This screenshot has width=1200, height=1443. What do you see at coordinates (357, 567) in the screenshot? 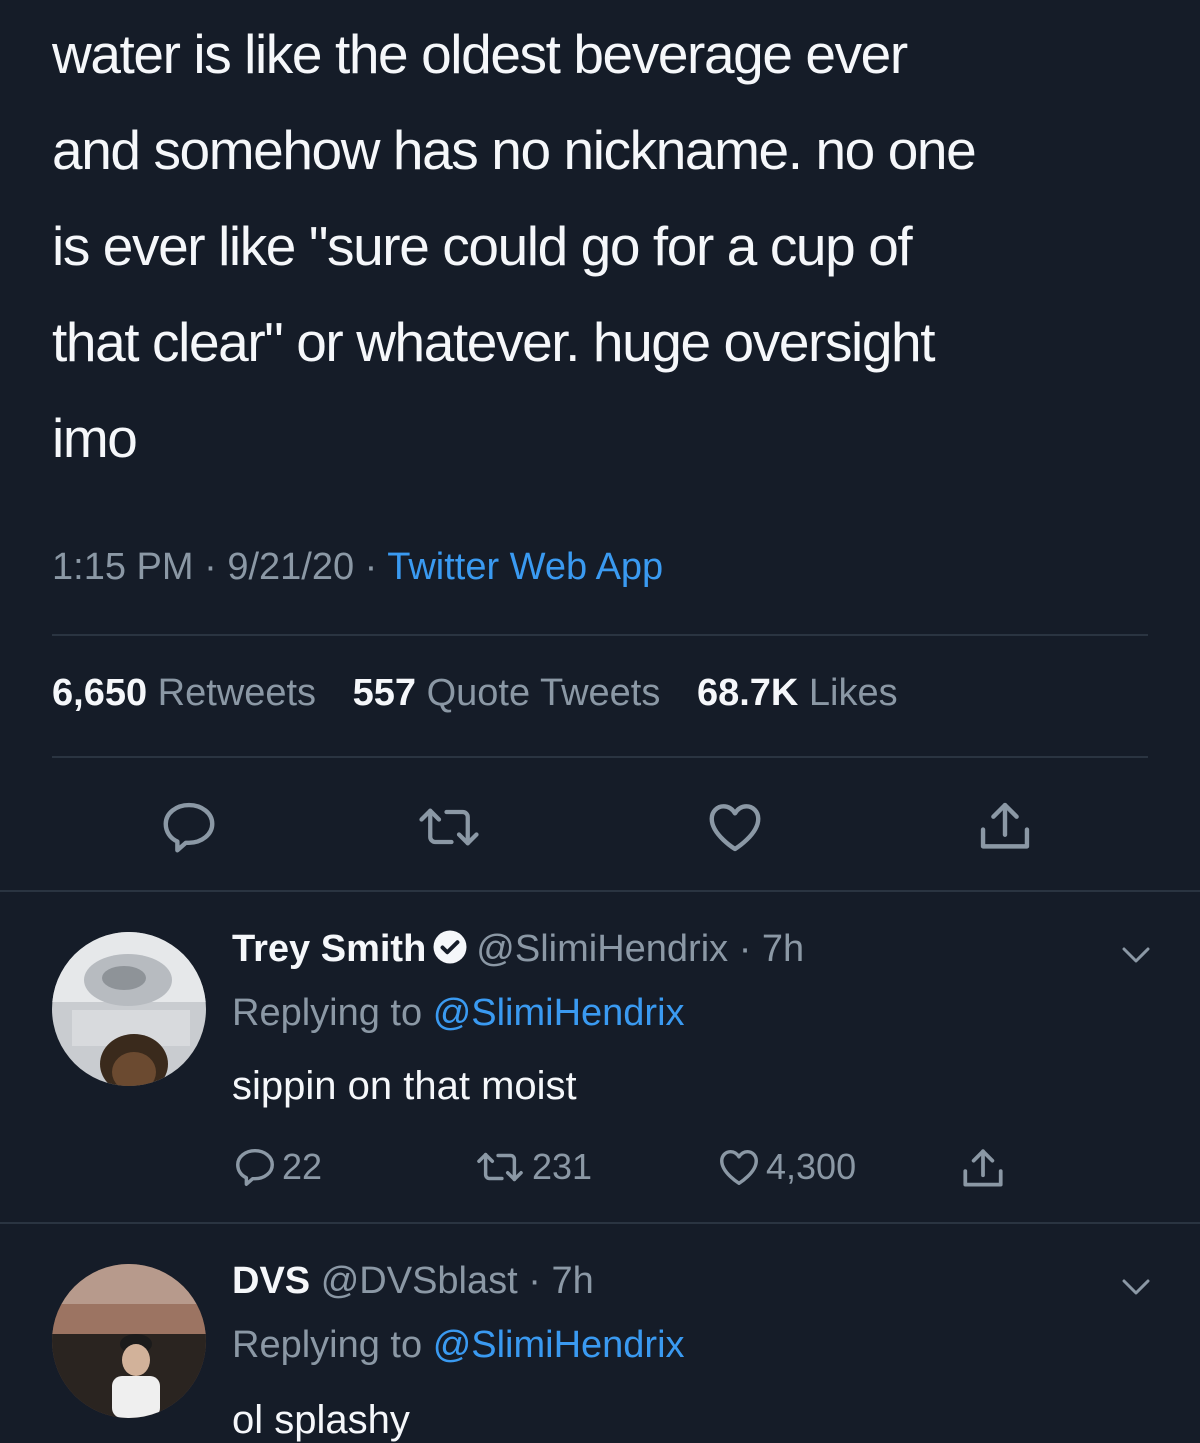
I see `tweet-meta: 1:15 PM · 9/21/20 · Twitter Web App` at bounding box center [357, 567].